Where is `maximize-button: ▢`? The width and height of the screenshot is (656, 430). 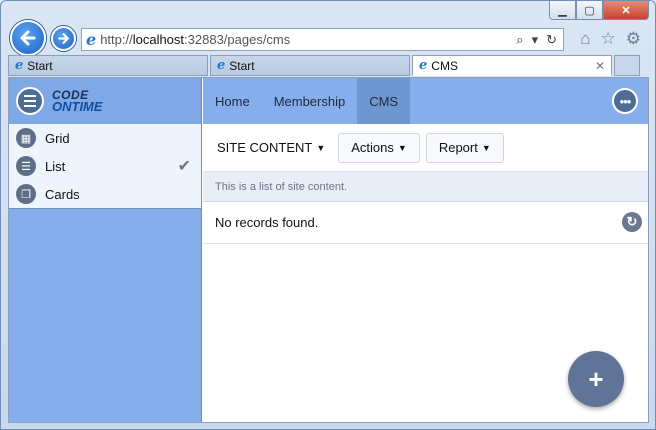
maximize-button: ▢ is located at coordinates (589, 10).